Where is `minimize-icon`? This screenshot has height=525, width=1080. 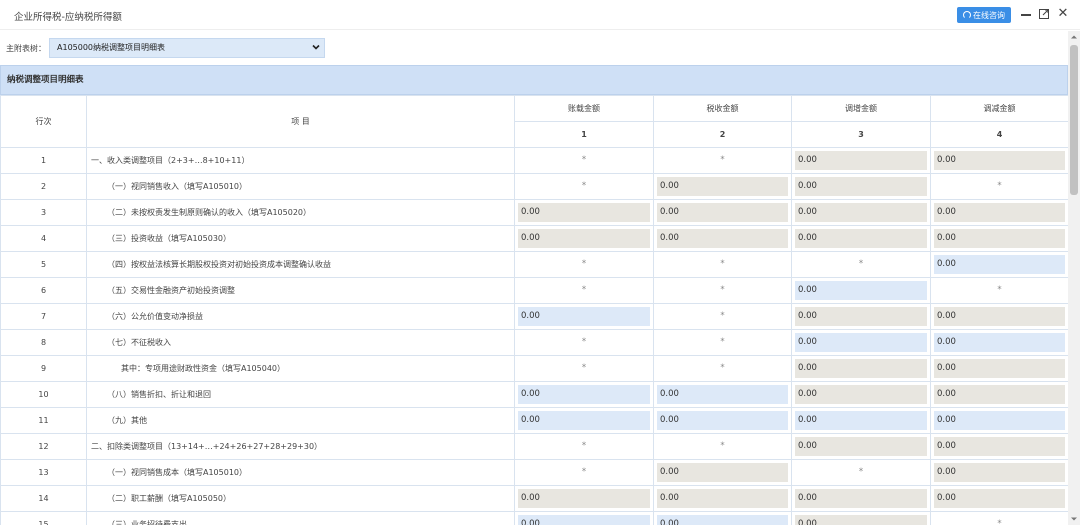
minimize-icon is located at coordinates (1026, 15).